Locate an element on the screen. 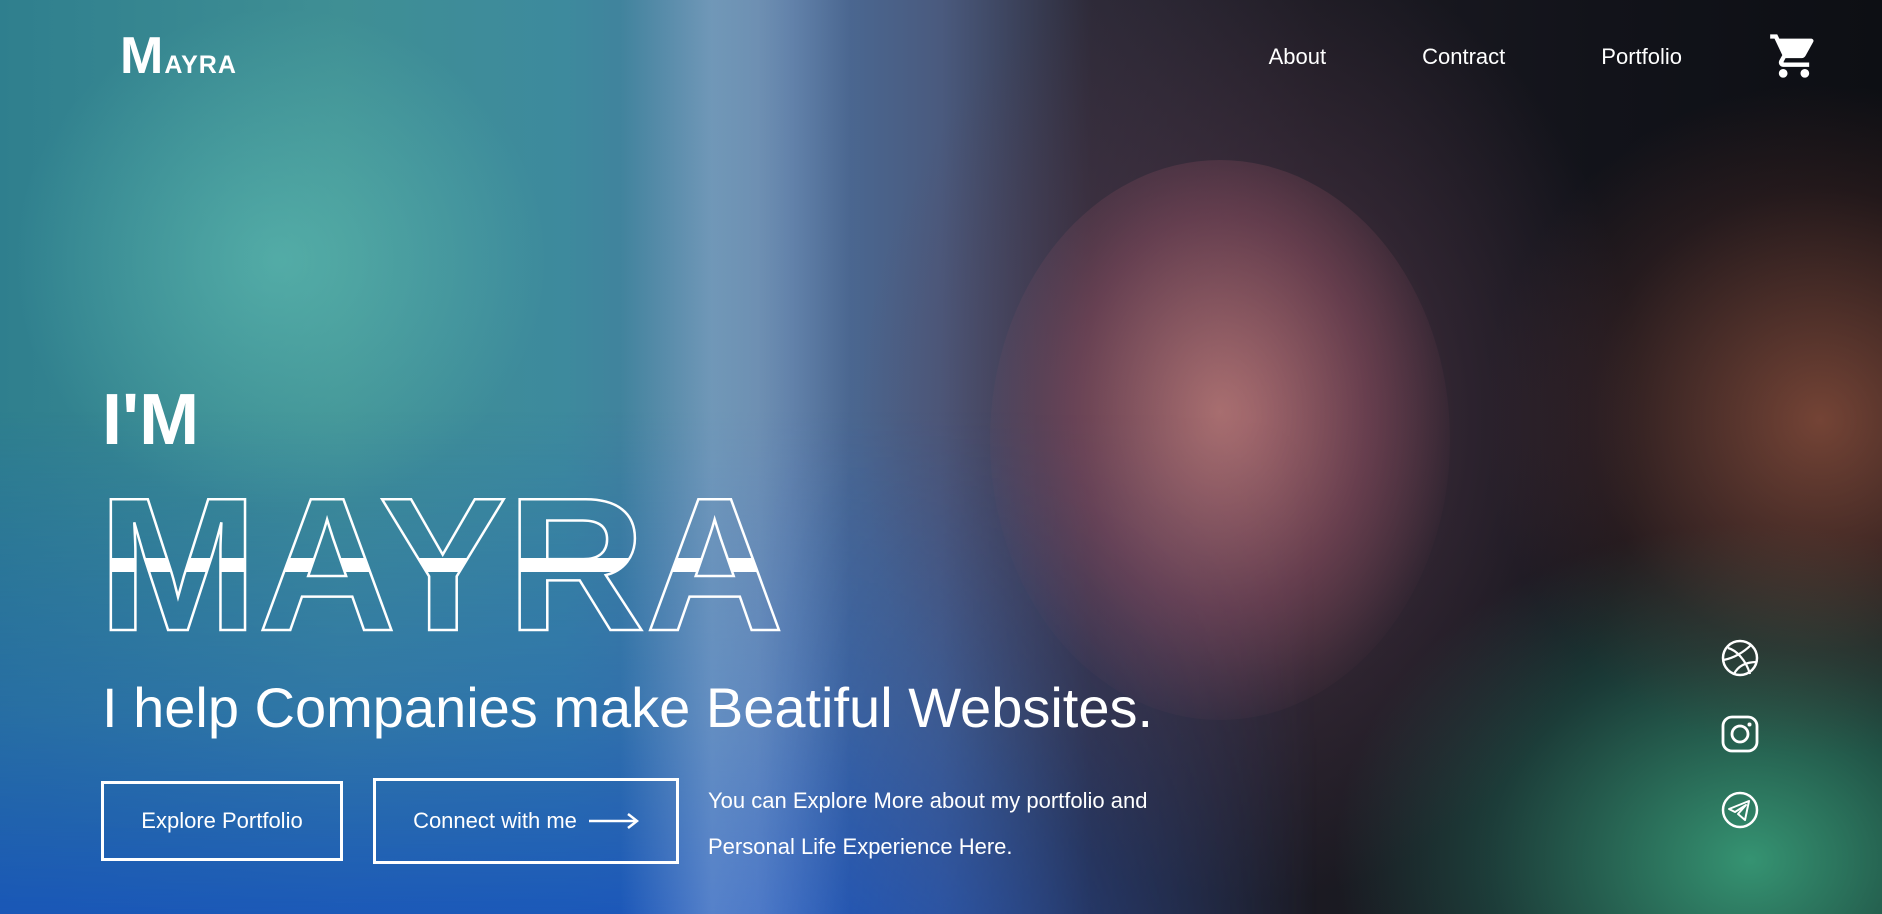 Image resolution: width=1882 pixels, height=914 pixels. telegram-icon is located at coordinates (1740, 810).